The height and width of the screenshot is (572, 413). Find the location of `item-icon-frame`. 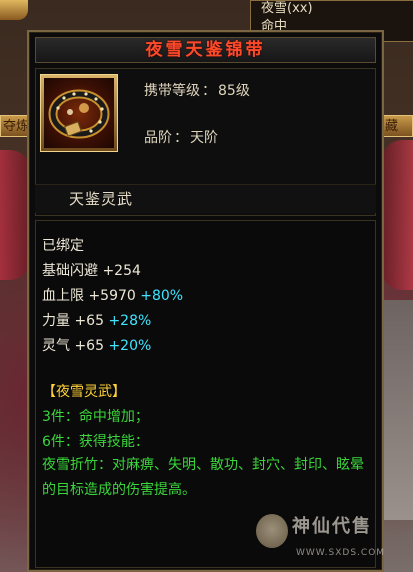

item-icon-frame is located at coordinates (79, 113).